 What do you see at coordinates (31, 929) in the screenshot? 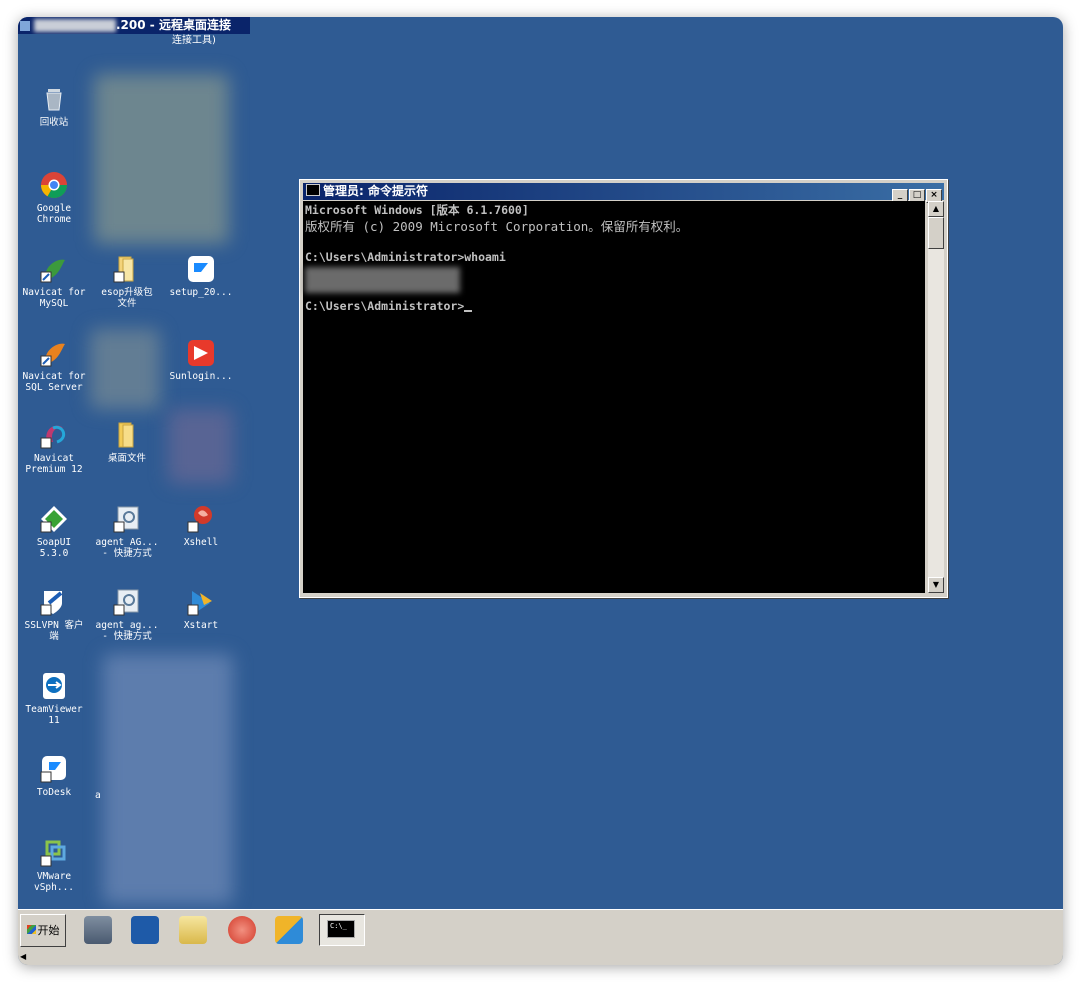
I see `windows-flag-icon` at bounding box center [31, 929].